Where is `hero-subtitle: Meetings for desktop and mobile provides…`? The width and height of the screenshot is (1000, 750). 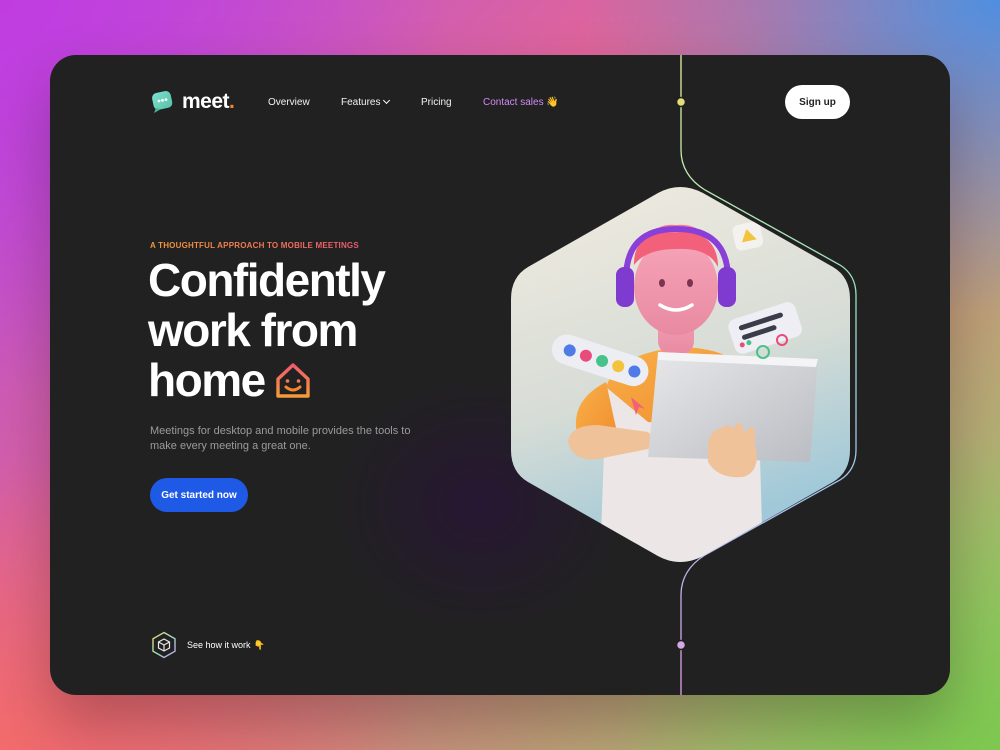
hero-subtitle: Meetings for desktop and mobile provides… is located at coordinates (280, 438).